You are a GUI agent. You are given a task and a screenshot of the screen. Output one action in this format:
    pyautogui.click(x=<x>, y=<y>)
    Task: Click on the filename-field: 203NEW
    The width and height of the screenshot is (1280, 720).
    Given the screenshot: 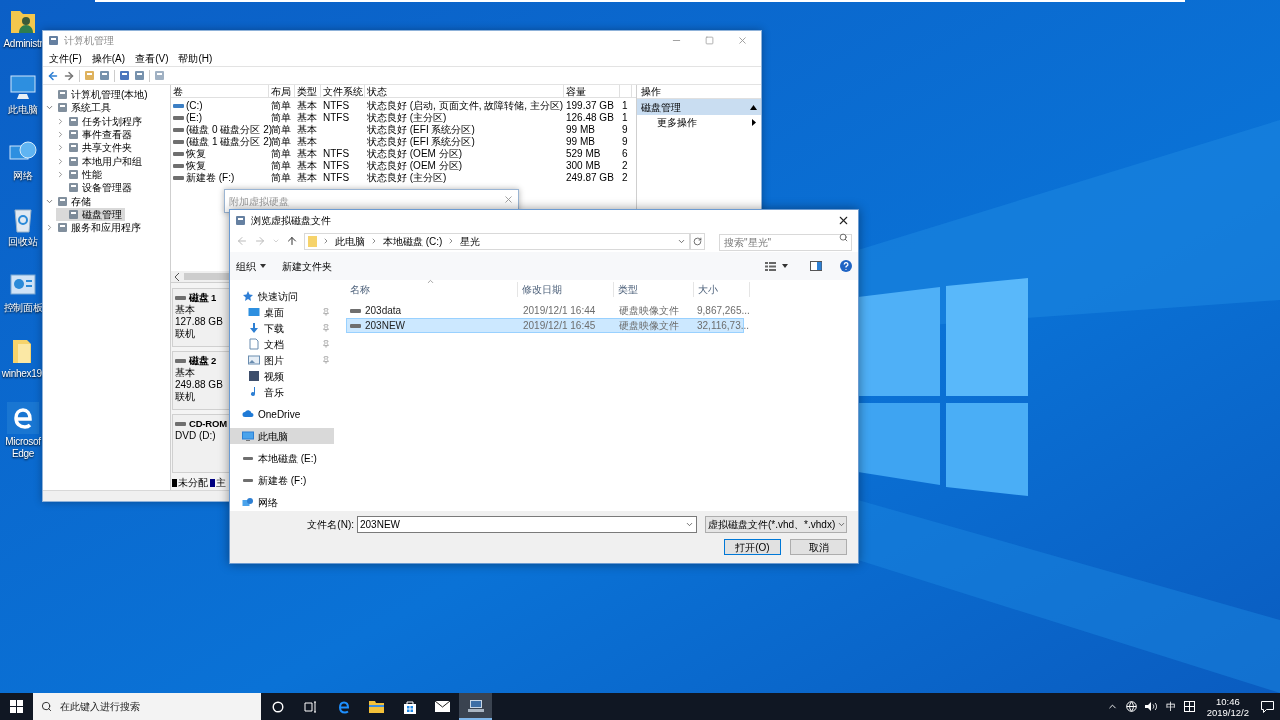 What is the action you would take?
    pyautogui.click(x=527, y=524)
    